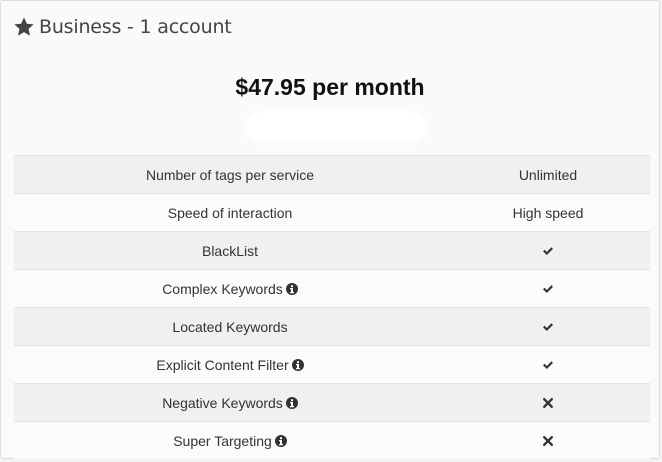  I want to click on feature-value: High speed, so click(548, 212).